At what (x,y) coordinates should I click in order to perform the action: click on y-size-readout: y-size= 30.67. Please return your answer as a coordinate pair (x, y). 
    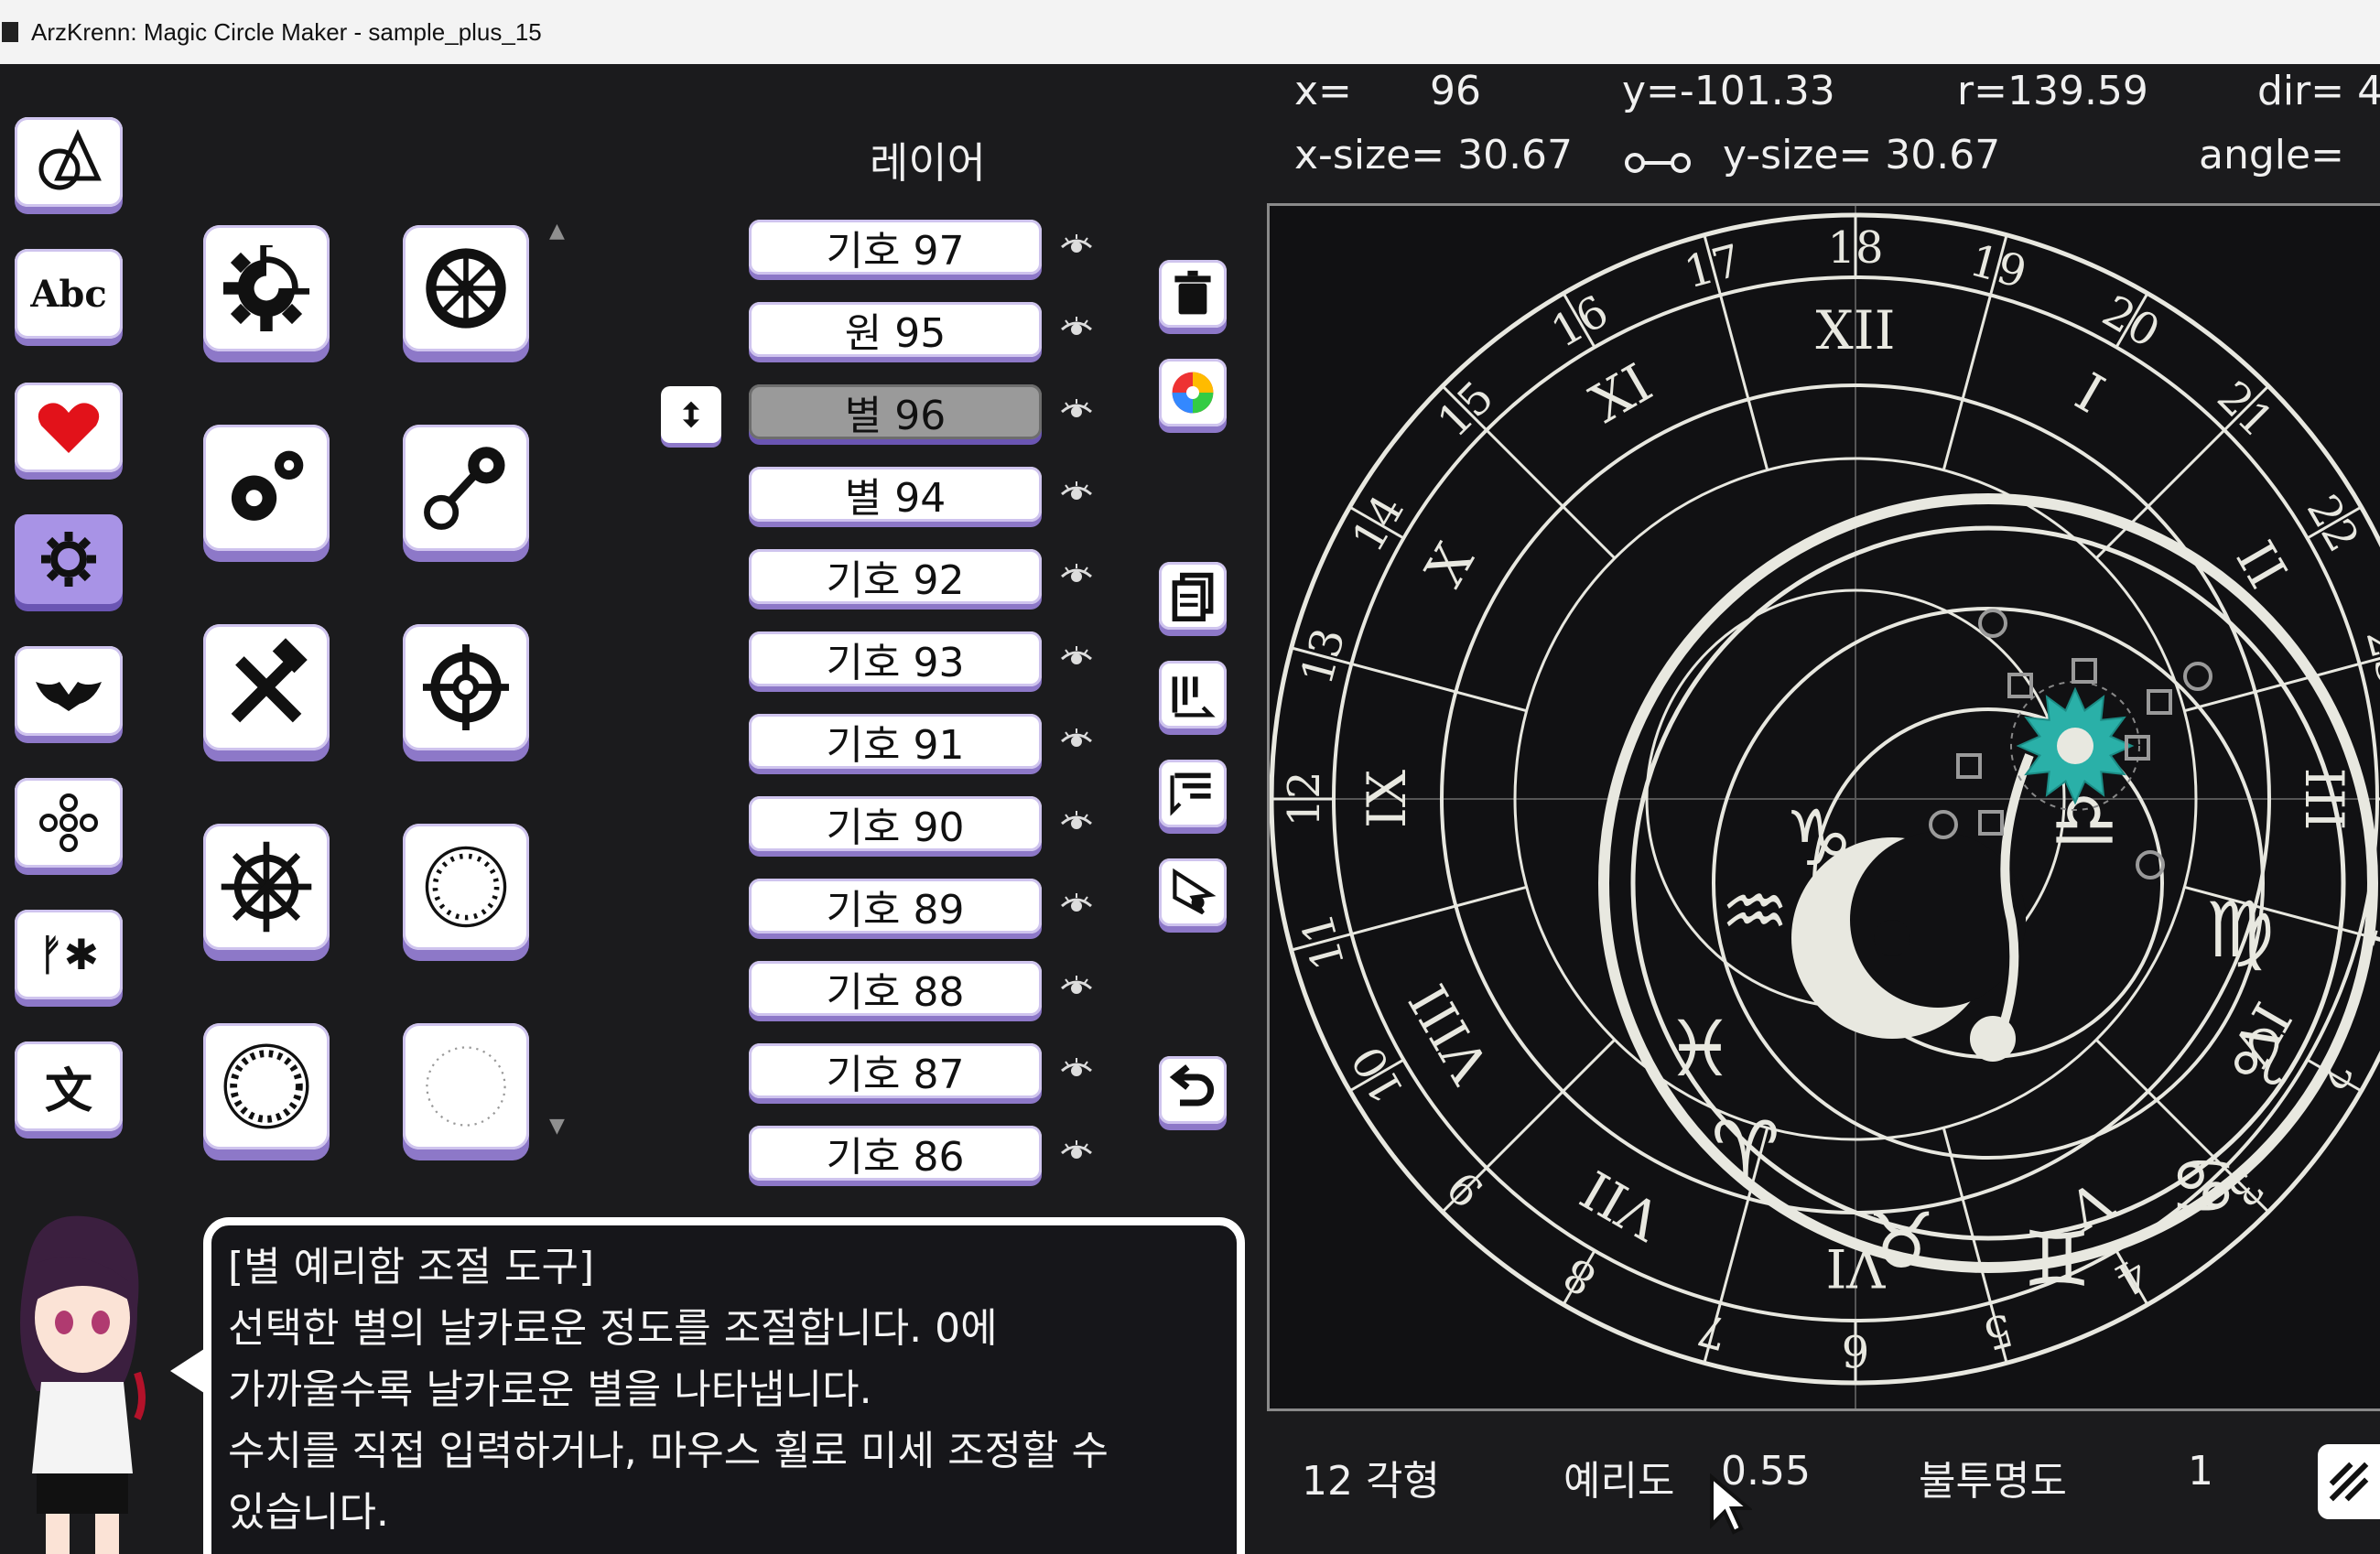
    Looking at the image, I should click on (1861, 155).